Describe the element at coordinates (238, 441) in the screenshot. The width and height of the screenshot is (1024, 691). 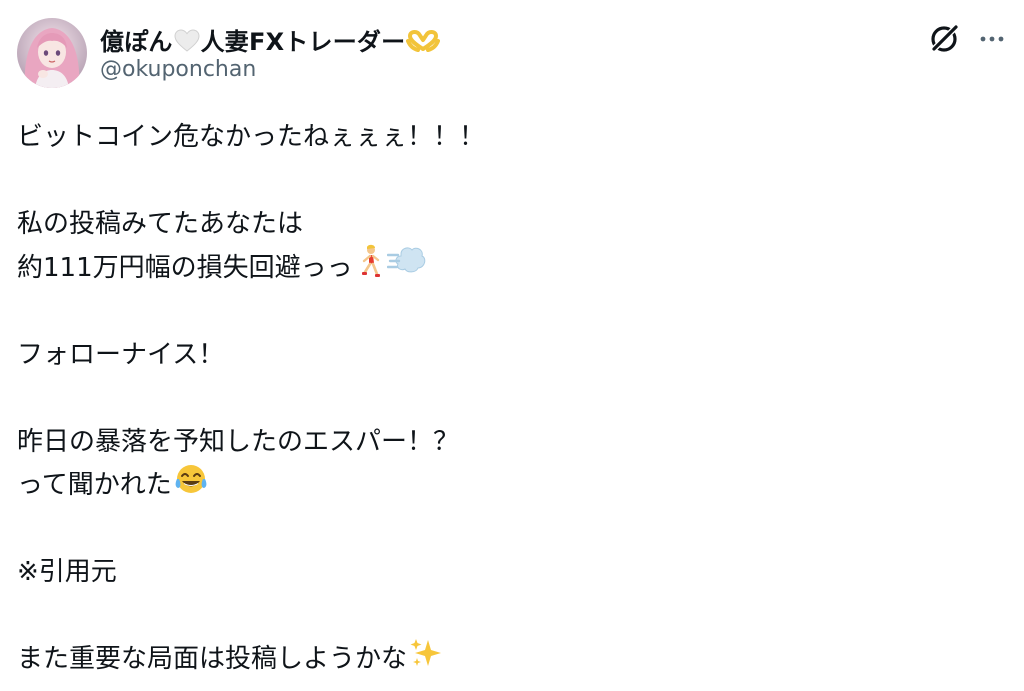
I see `tweet-line-text: 昨日の暴落を予知したのエスパー！？` at that location.